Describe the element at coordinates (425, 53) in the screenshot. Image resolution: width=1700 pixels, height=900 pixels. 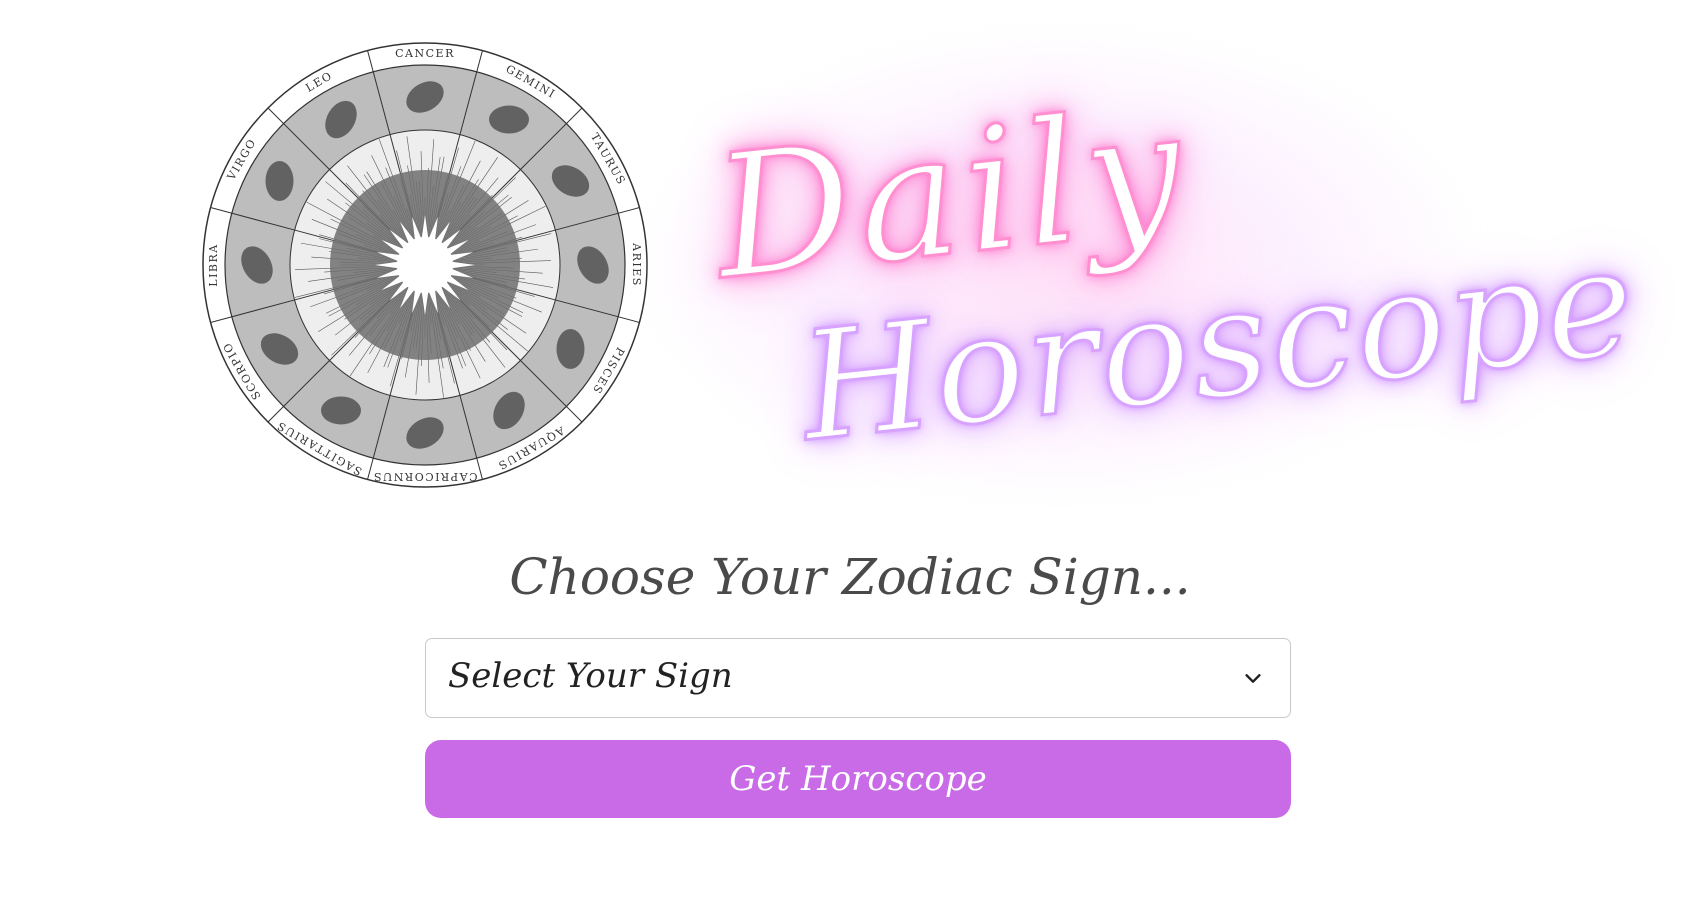
I see `svg-text: CANCER` at that location.